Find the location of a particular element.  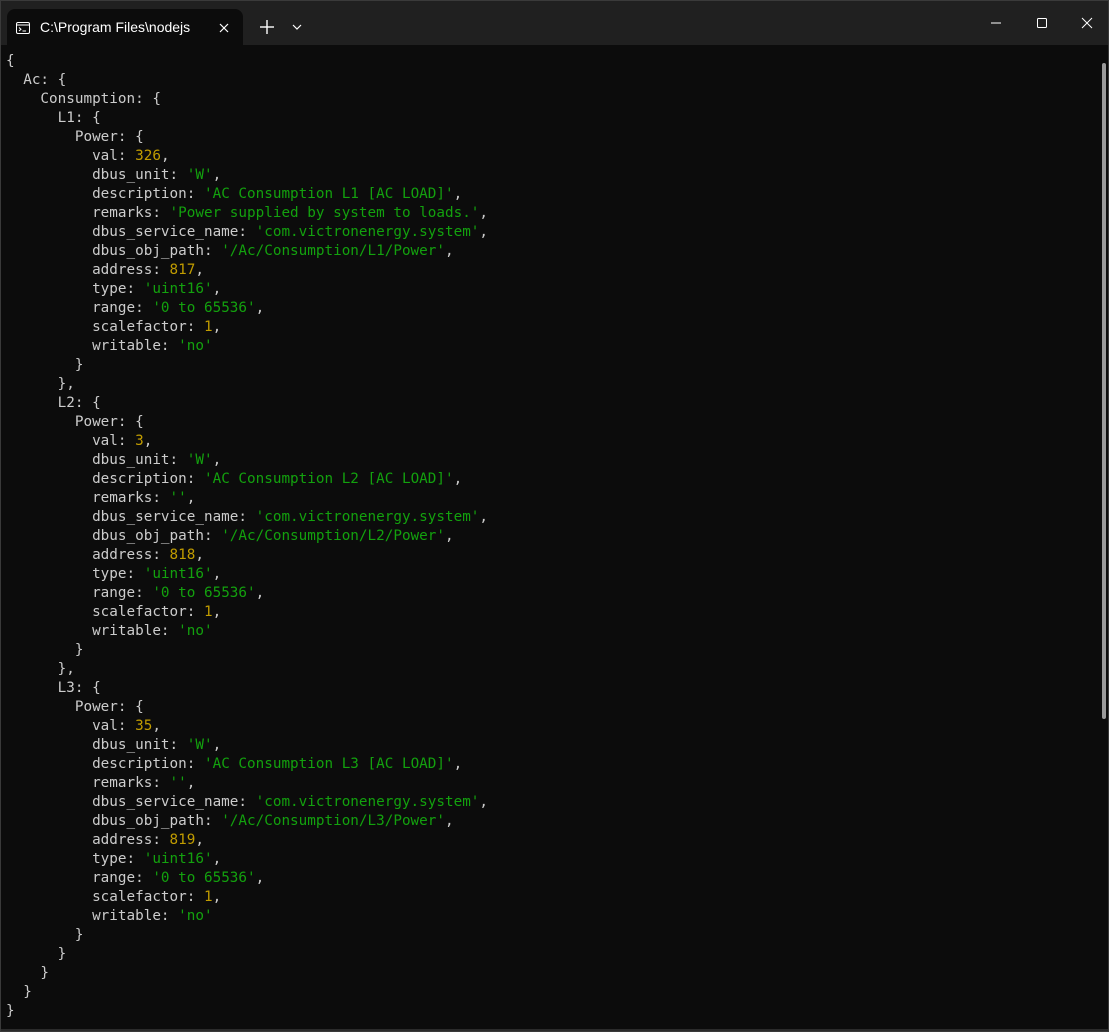

terminal-icon is located at coordinates (23, 27).